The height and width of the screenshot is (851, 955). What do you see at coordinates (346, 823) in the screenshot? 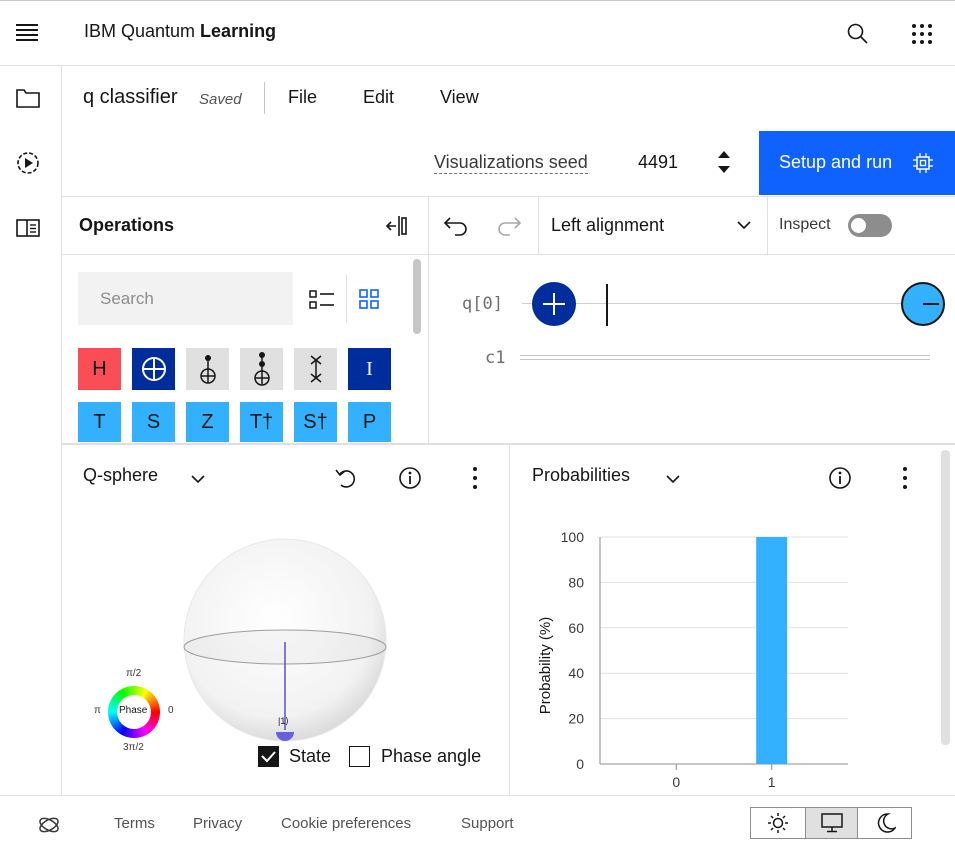
I see `footer-link-cookie-preferences: Cookie preferences` at bounding box center [346, 823].